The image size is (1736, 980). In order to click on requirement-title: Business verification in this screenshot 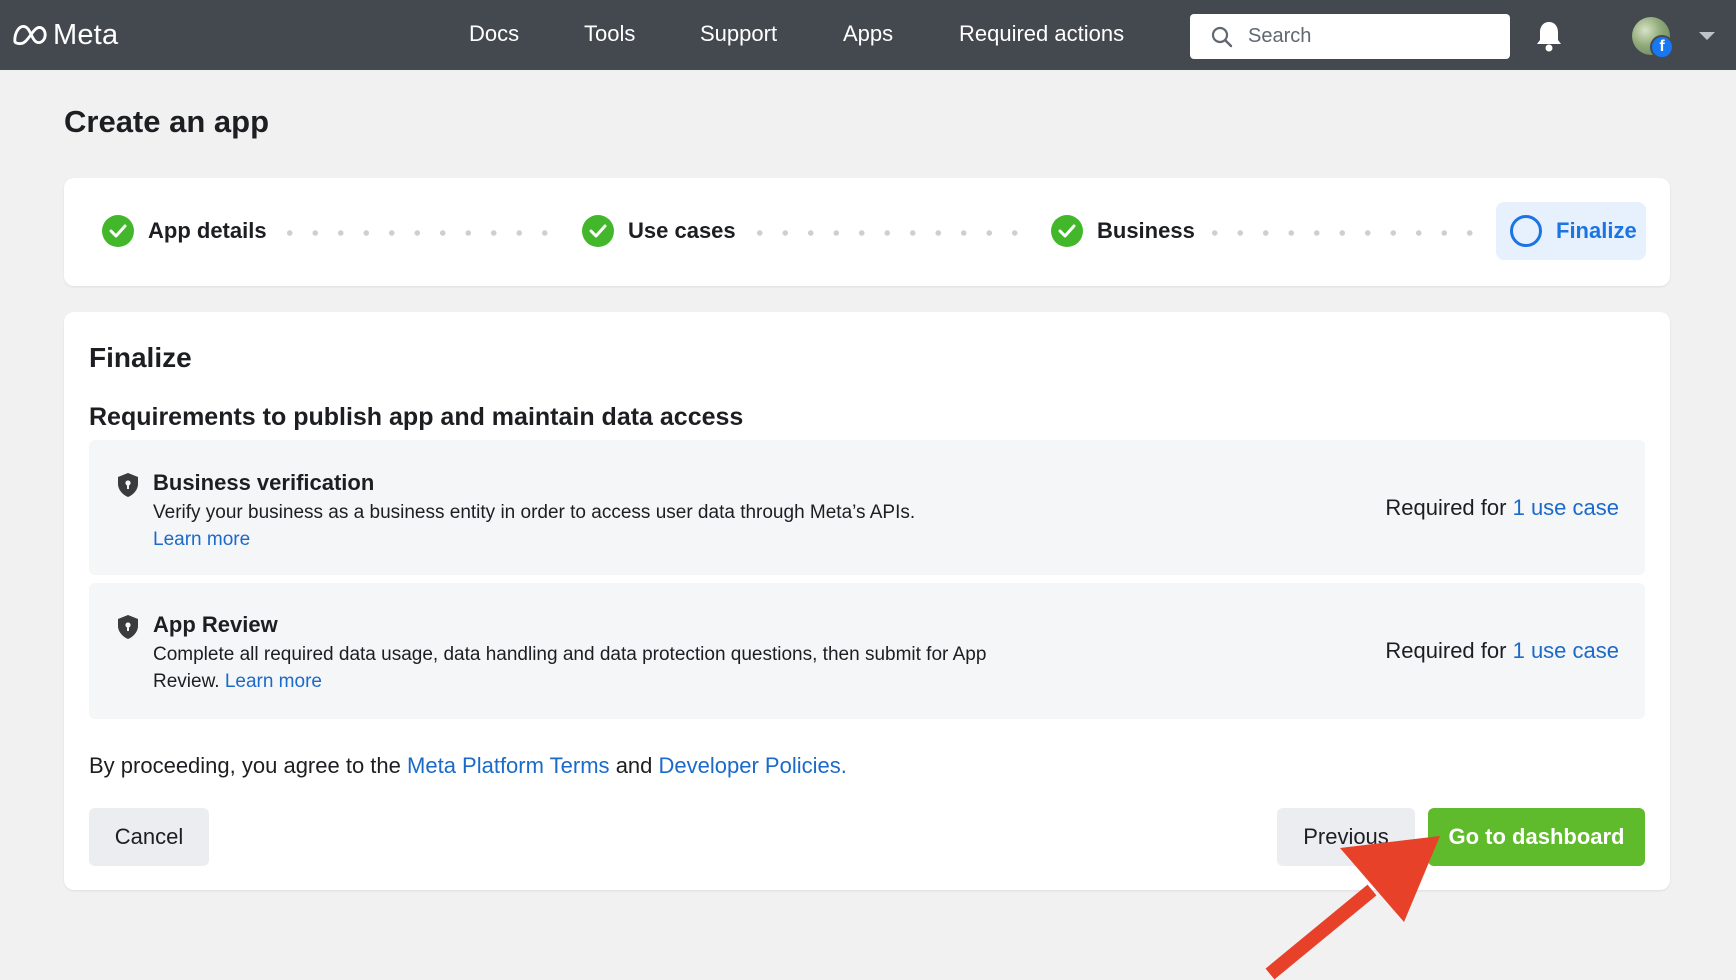, I will do `click(264, 482)`.